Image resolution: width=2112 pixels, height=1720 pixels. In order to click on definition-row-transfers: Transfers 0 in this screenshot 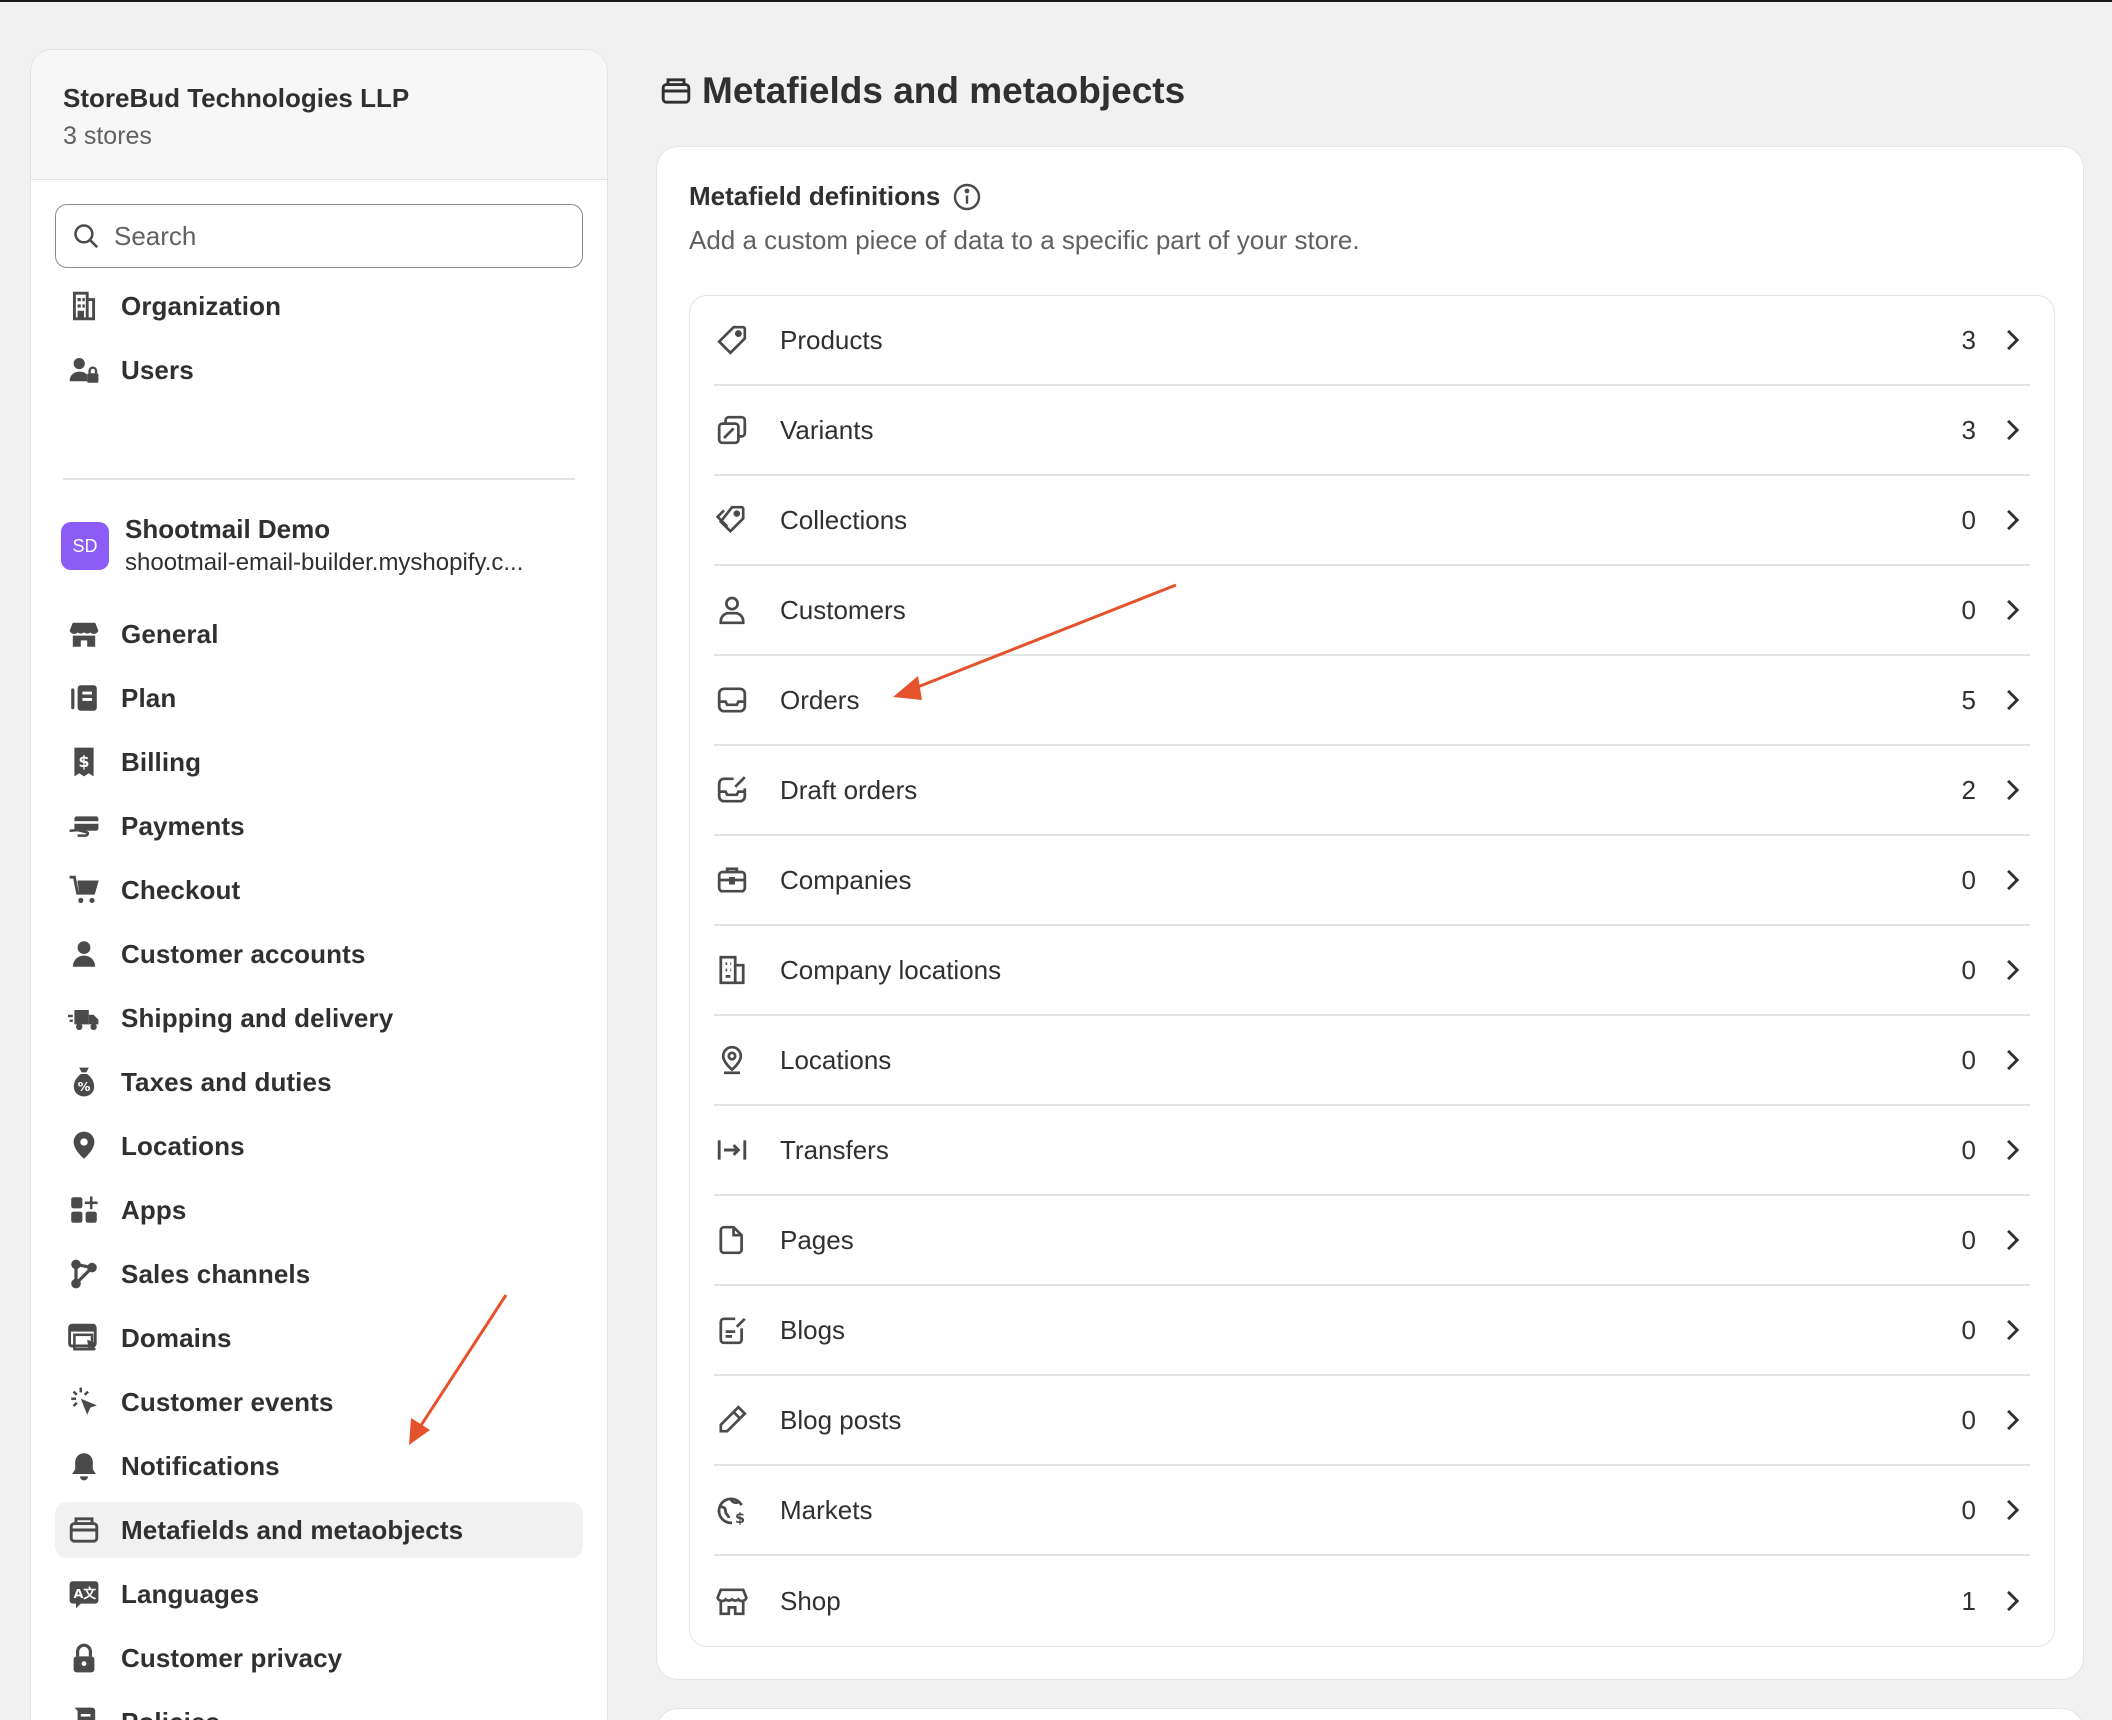, I will do `click(1372, 1151)`.